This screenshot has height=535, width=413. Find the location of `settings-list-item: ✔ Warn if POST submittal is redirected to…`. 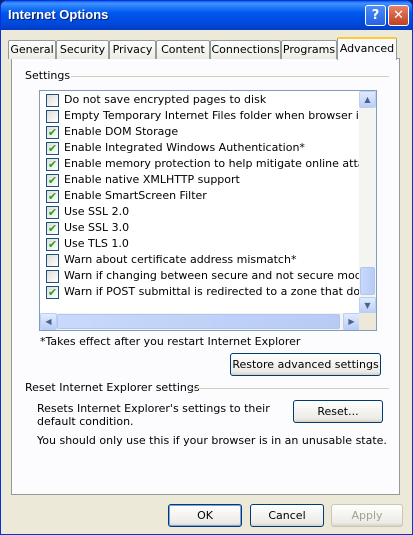

settings-list-item: ✔ Warn if POST submittal is redirected to… is located at coordinates (203, 292).